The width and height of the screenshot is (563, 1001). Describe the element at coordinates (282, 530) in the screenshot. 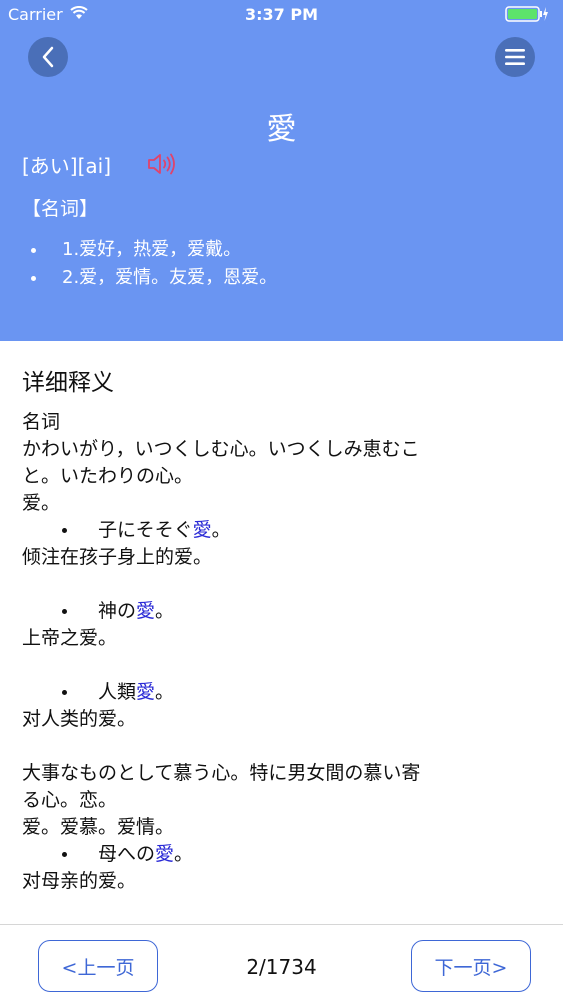

I see `example-line: 子にそそぐ愛。` at that location.